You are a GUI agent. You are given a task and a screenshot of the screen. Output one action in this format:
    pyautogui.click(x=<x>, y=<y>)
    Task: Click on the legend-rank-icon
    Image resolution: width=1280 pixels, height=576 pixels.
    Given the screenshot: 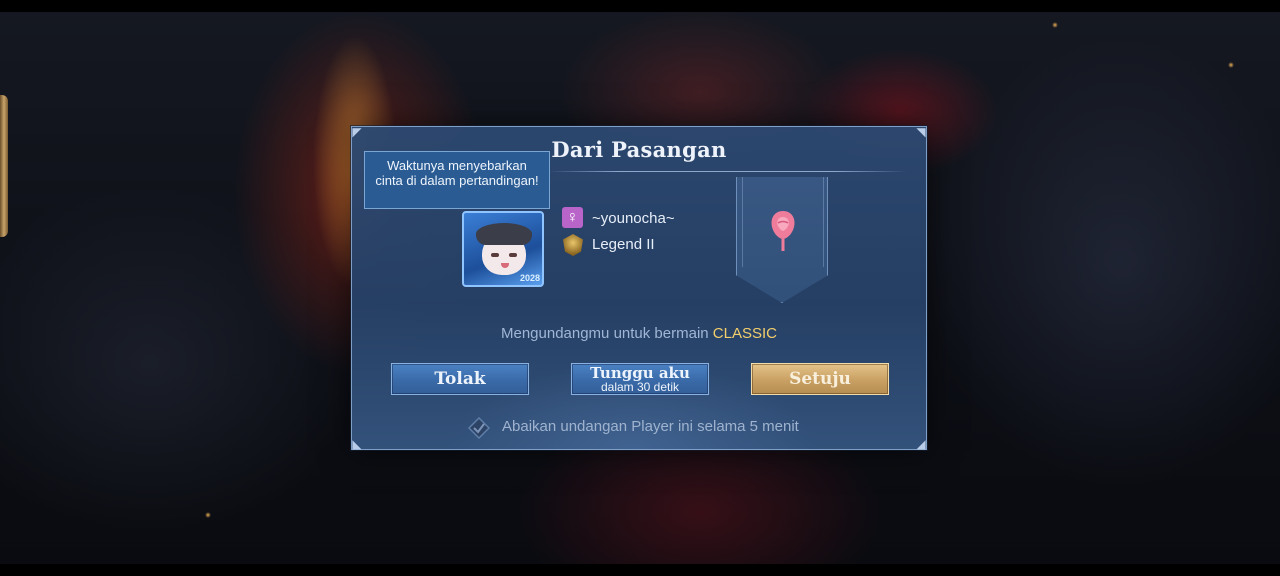 What is the action you would take?
    pyautogui.click(x=573, y=245)
    